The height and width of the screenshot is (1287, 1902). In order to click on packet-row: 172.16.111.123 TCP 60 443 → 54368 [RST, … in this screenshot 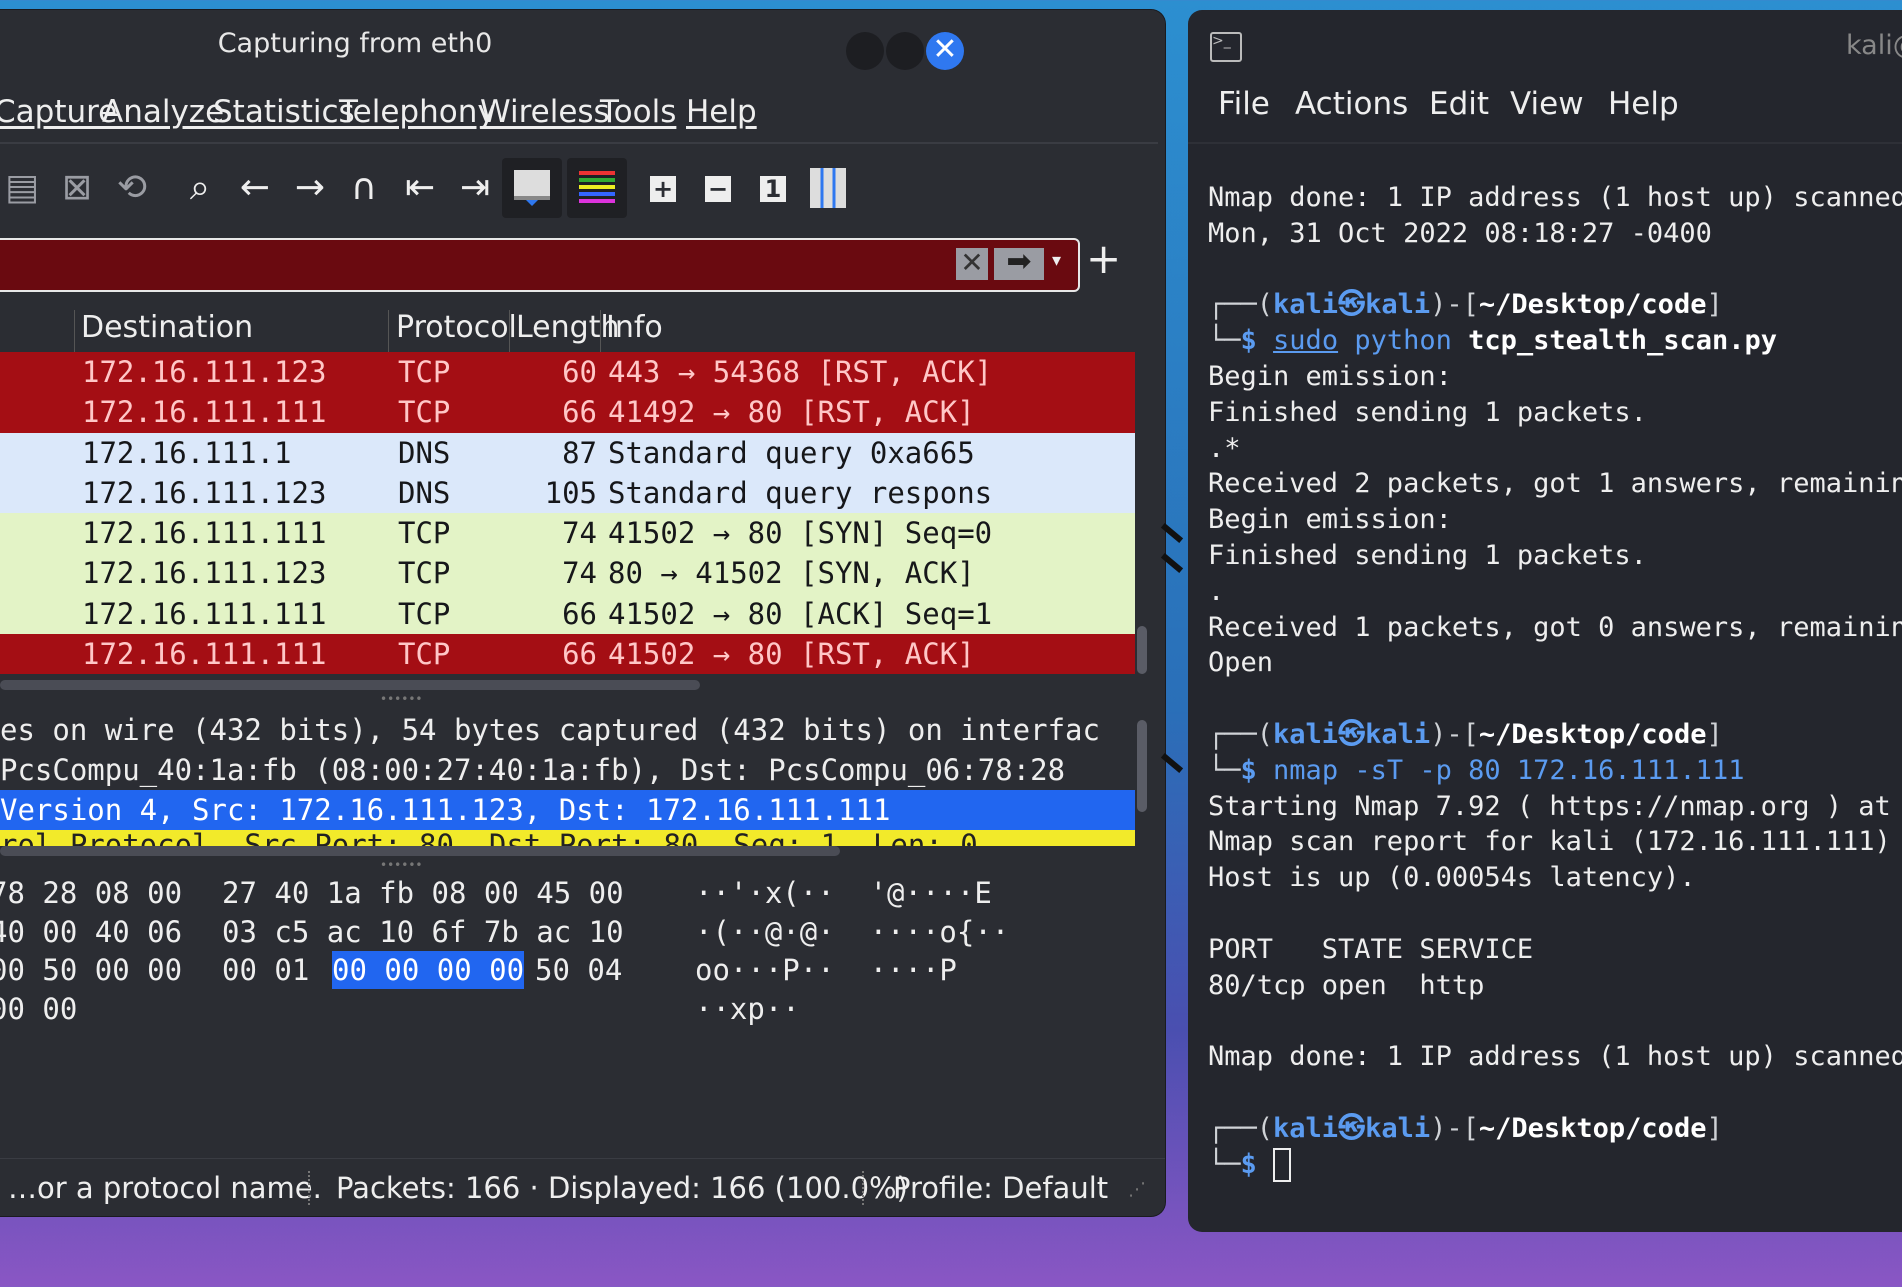, I will do `click(567, 372)`.